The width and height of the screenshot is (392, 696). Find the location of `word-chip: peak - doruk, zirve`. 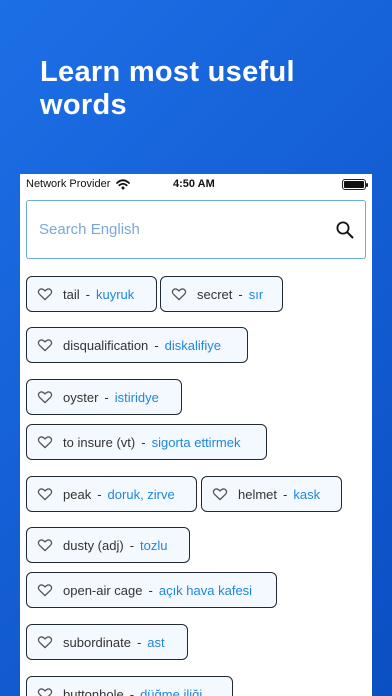

word-chip: peak - doruk, zirve is located at coordinates (111, 494).